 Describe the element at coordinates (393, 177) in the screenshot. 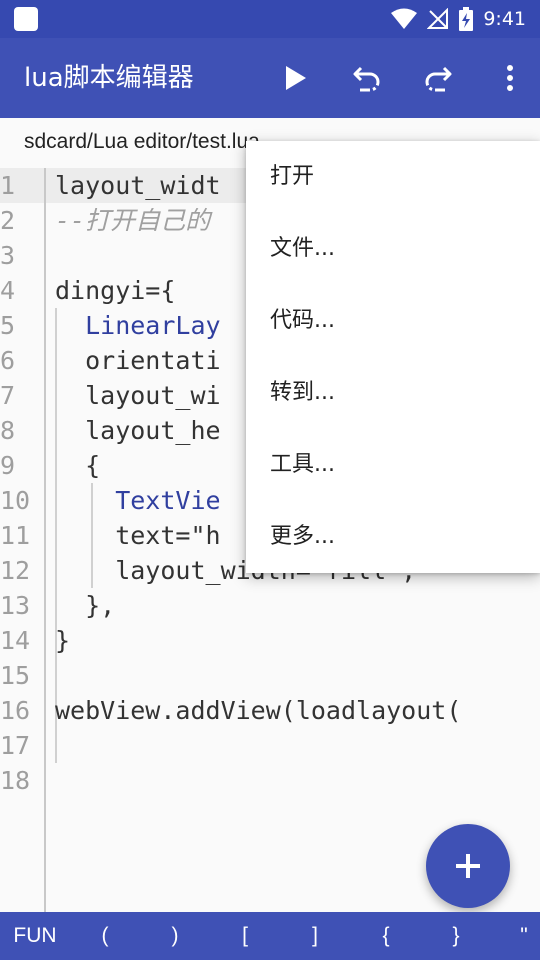

I see `menu-item-open: 打开` at that location.